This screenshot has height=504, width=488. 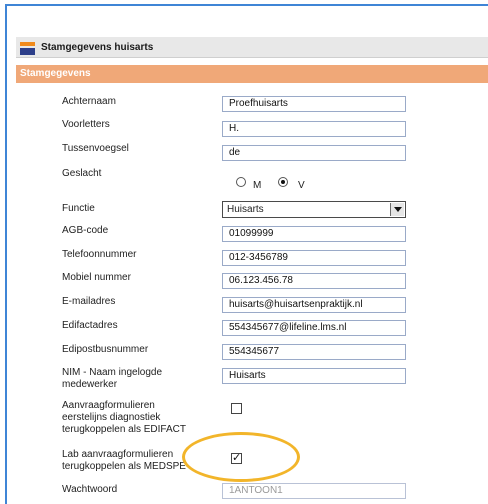 What do you see at coordinates (236, 457) in the screenshot?
I see `lab-medspe-checkbox` at bounding box center [236, 457].